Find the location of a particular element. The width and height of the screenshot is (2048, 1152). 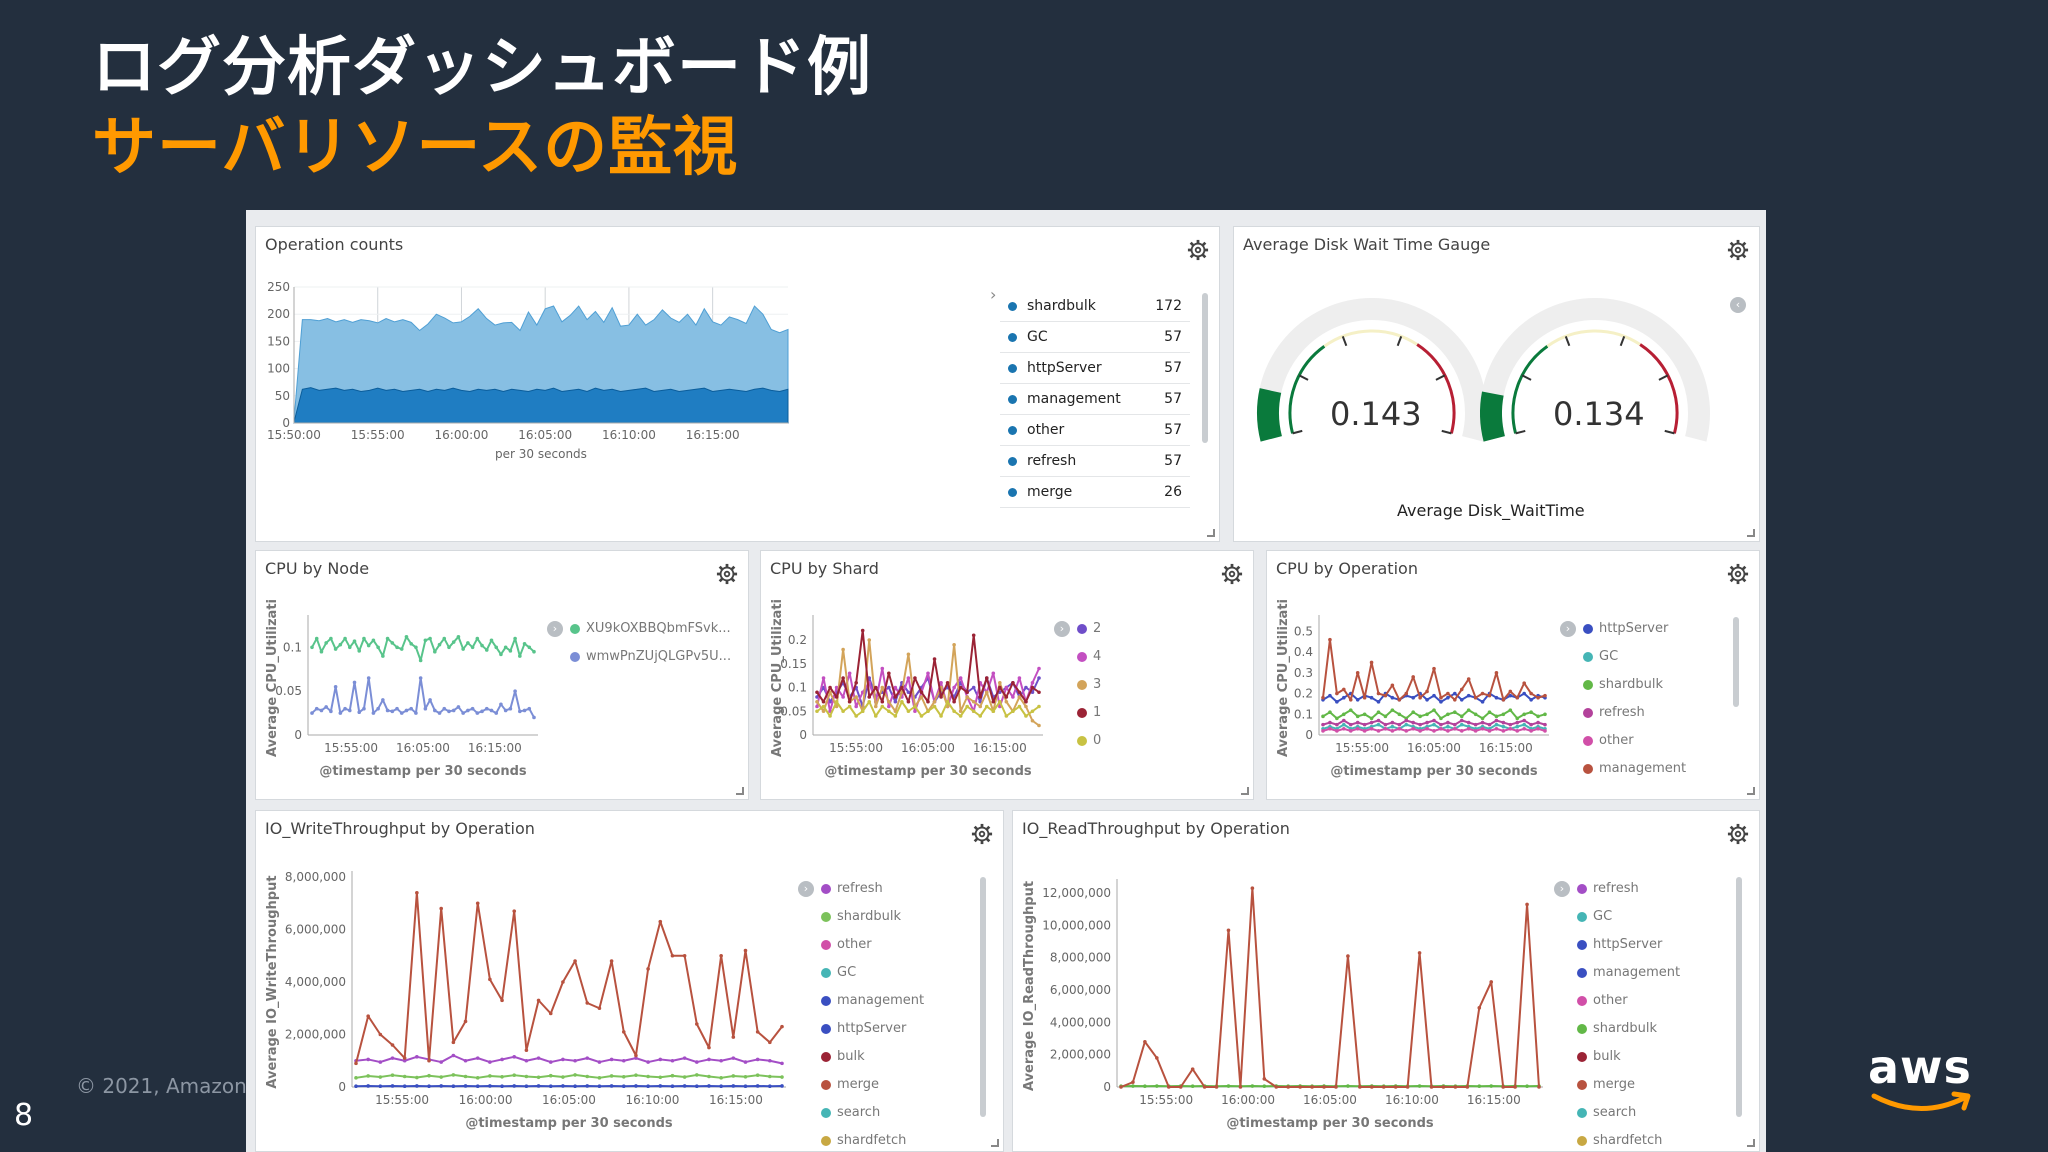

legend-row: GC 57 is located at coordinates (1095, 337).